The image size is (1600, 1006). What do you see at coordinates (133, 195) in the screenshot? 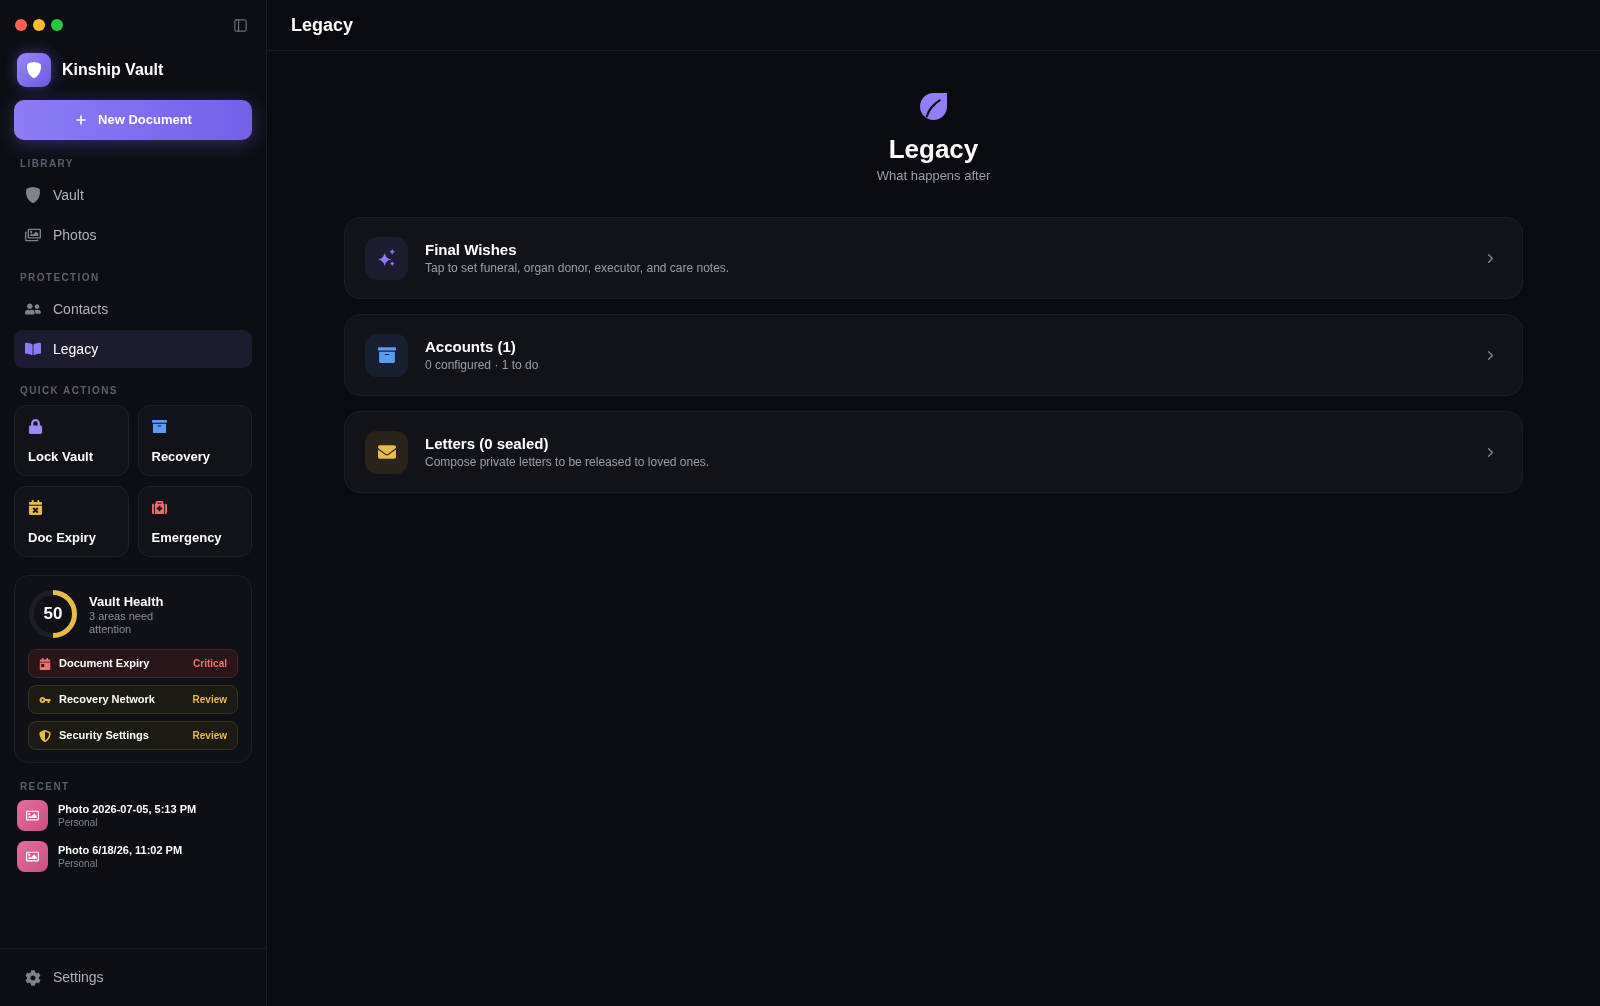
I see `nav-item: Vault` at bounding box center [133, 195].